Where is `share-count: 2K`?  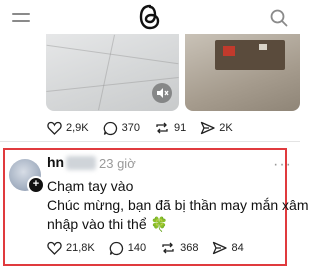
share-count: 2K is located at coordinates (226, 128).